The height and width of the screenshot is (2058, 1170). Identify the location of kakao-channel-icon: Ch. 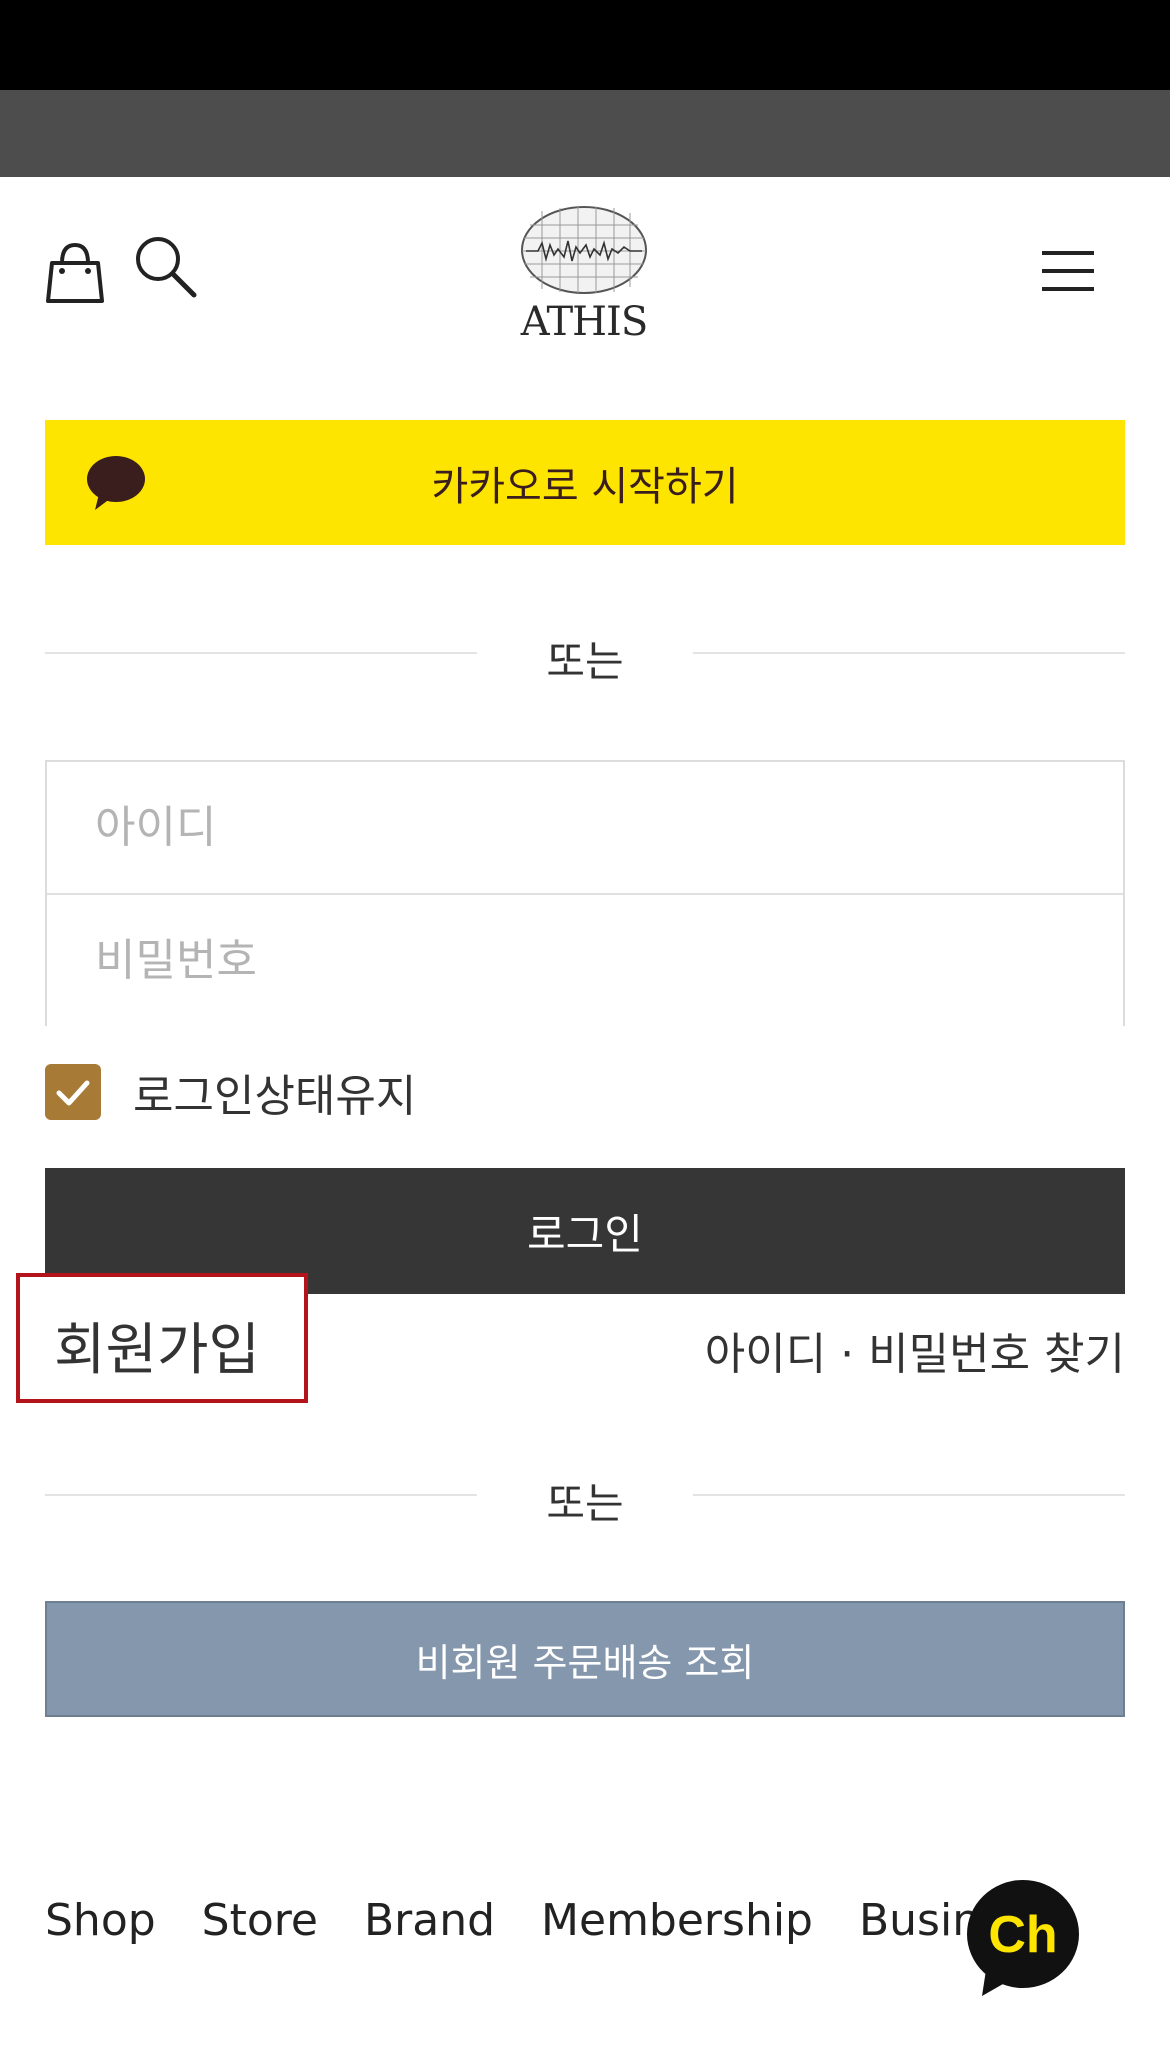
(1023, 1938).